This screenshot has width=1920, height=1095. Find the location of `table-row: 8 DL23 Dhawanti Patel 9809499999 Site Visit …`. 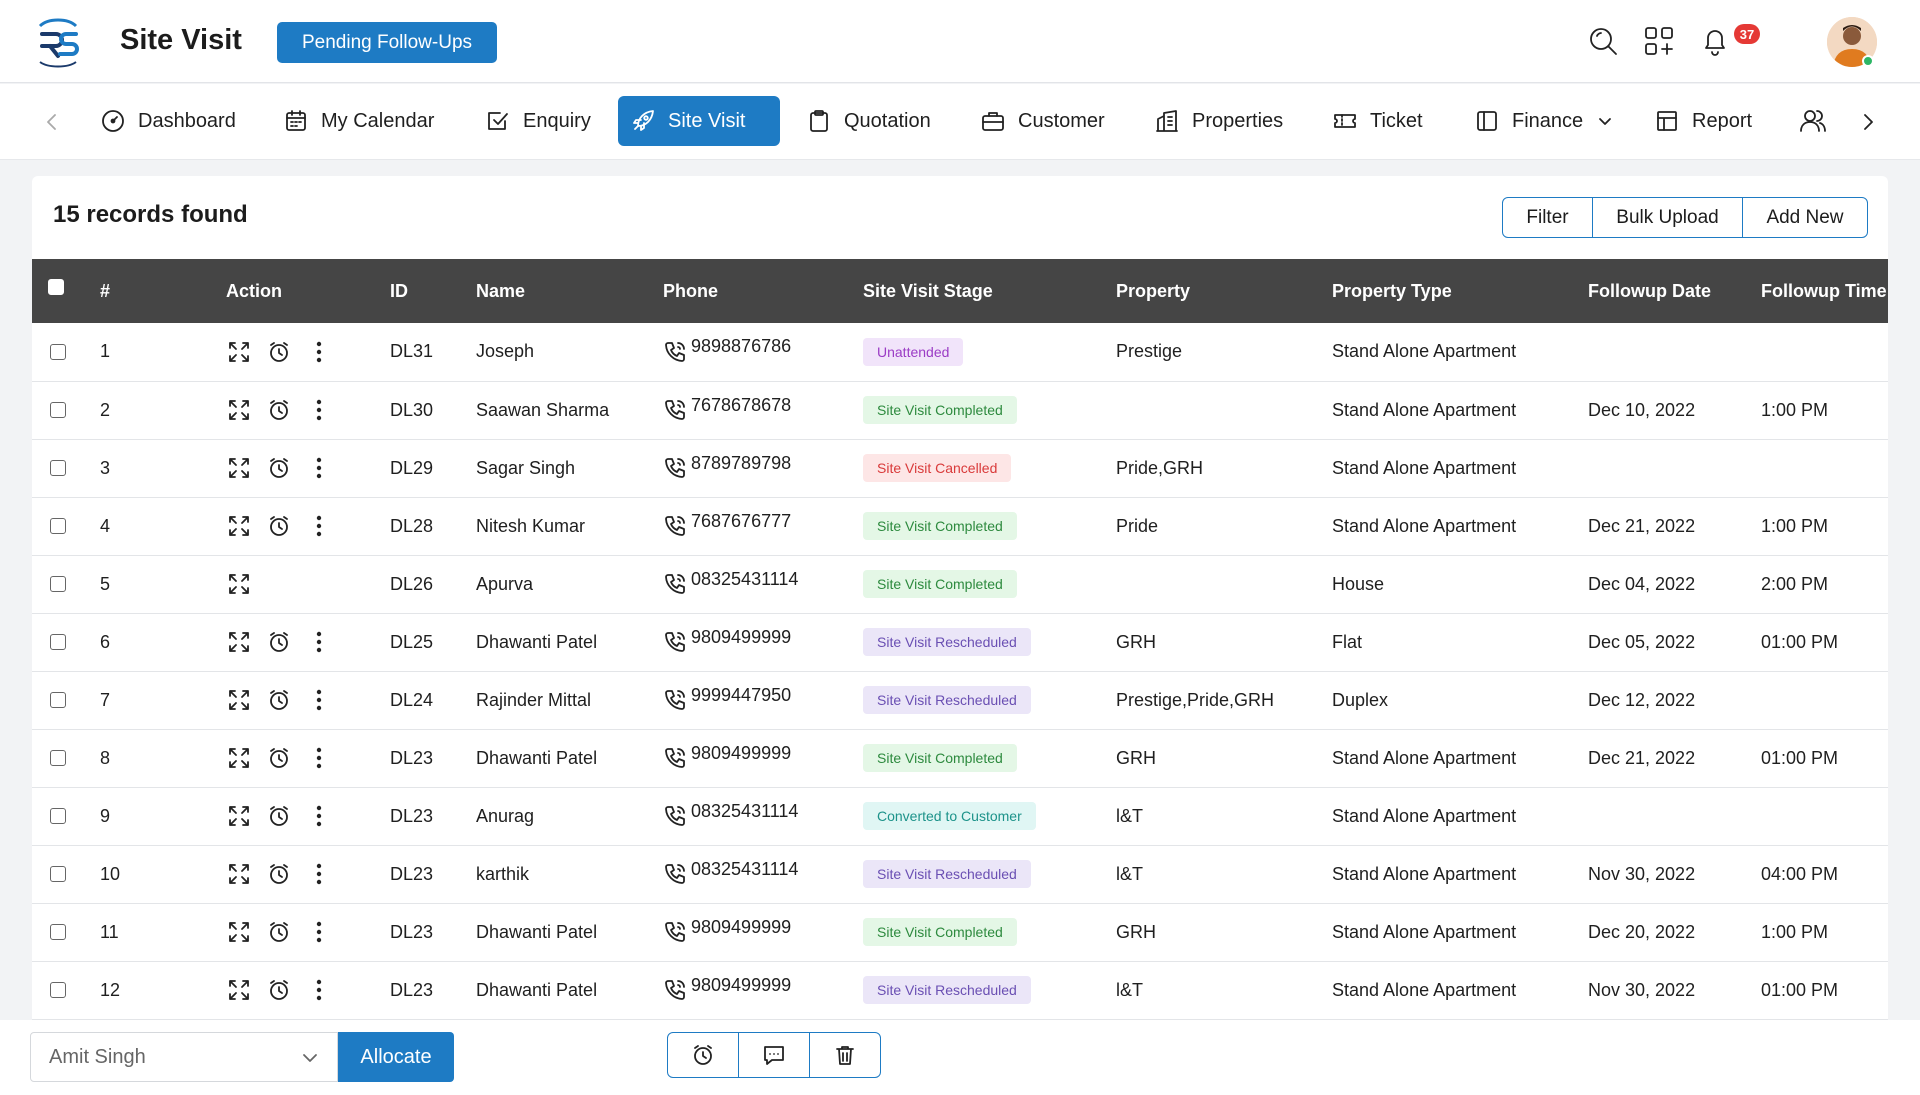

table-row: 8 DL23 Dhawanti Patel 9809499999 Site Visit … is located at coordinates (960, 758).